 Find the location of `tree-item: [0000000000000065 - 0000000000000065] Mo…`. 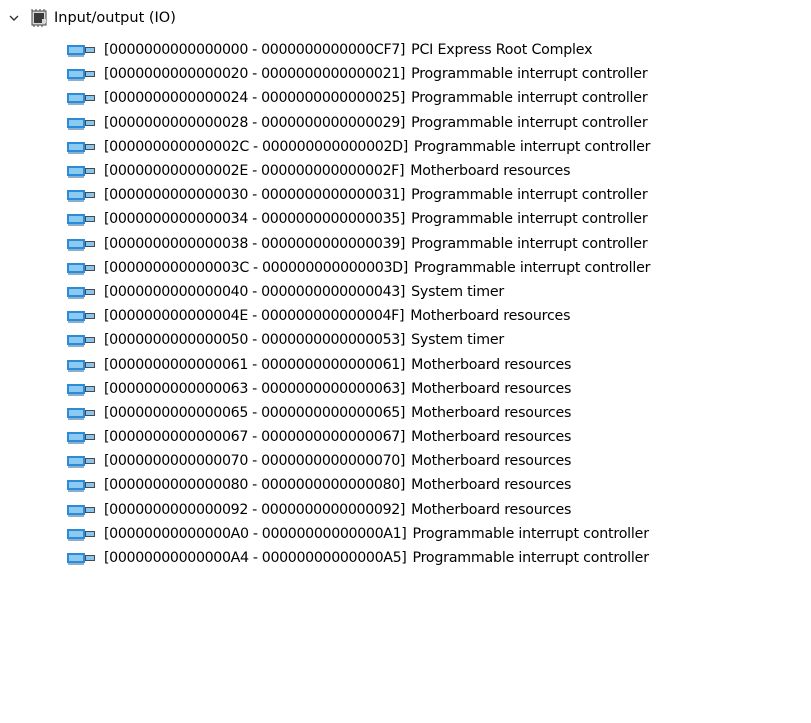

tree-item: [0000000000000065 - 0000000000000065] Mo… is located at coordinates (438, 413).